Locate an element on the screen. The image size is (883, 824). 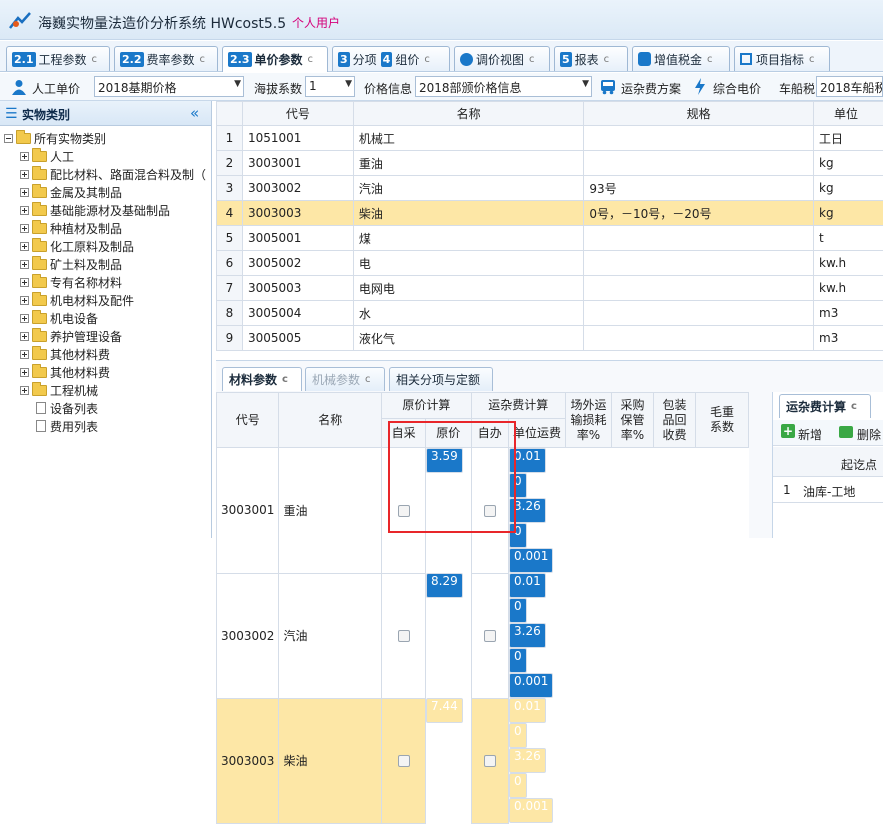
col-header-spec: 规格 is located at coordinates (699, 114).